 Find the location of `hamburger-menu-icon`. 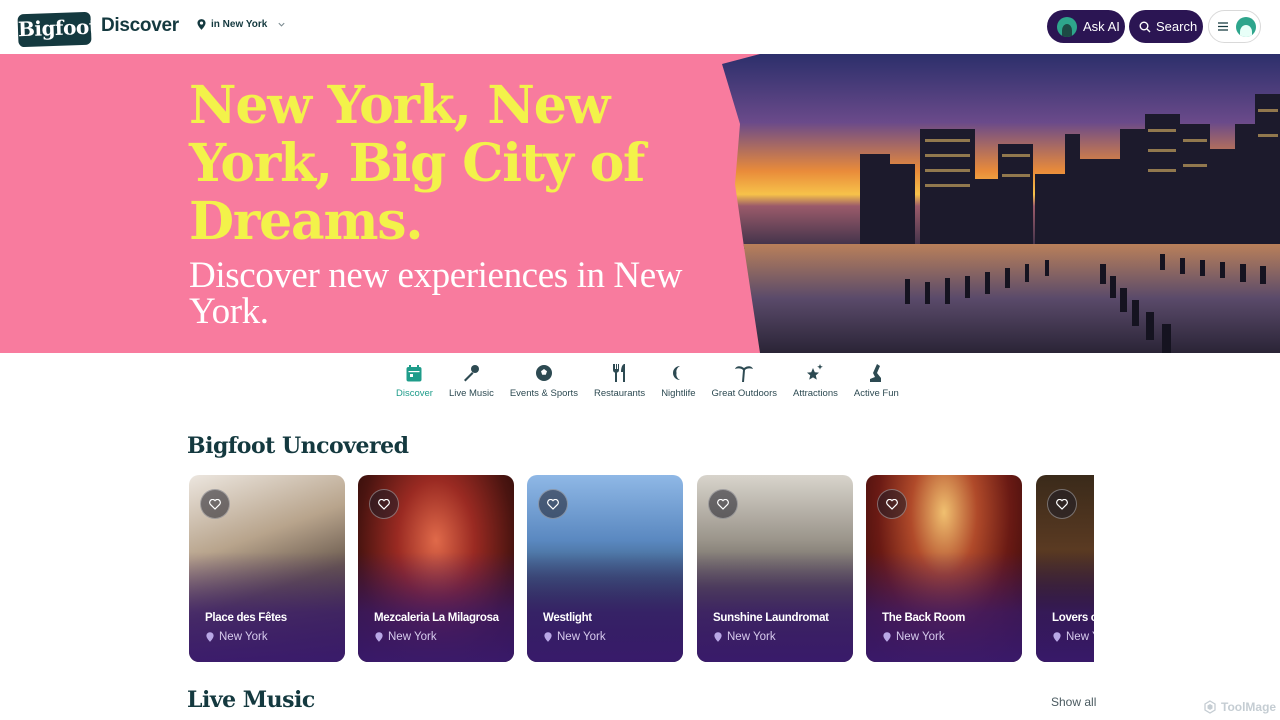

hamburger-menu-icon is located at coordinates (1223, 26).